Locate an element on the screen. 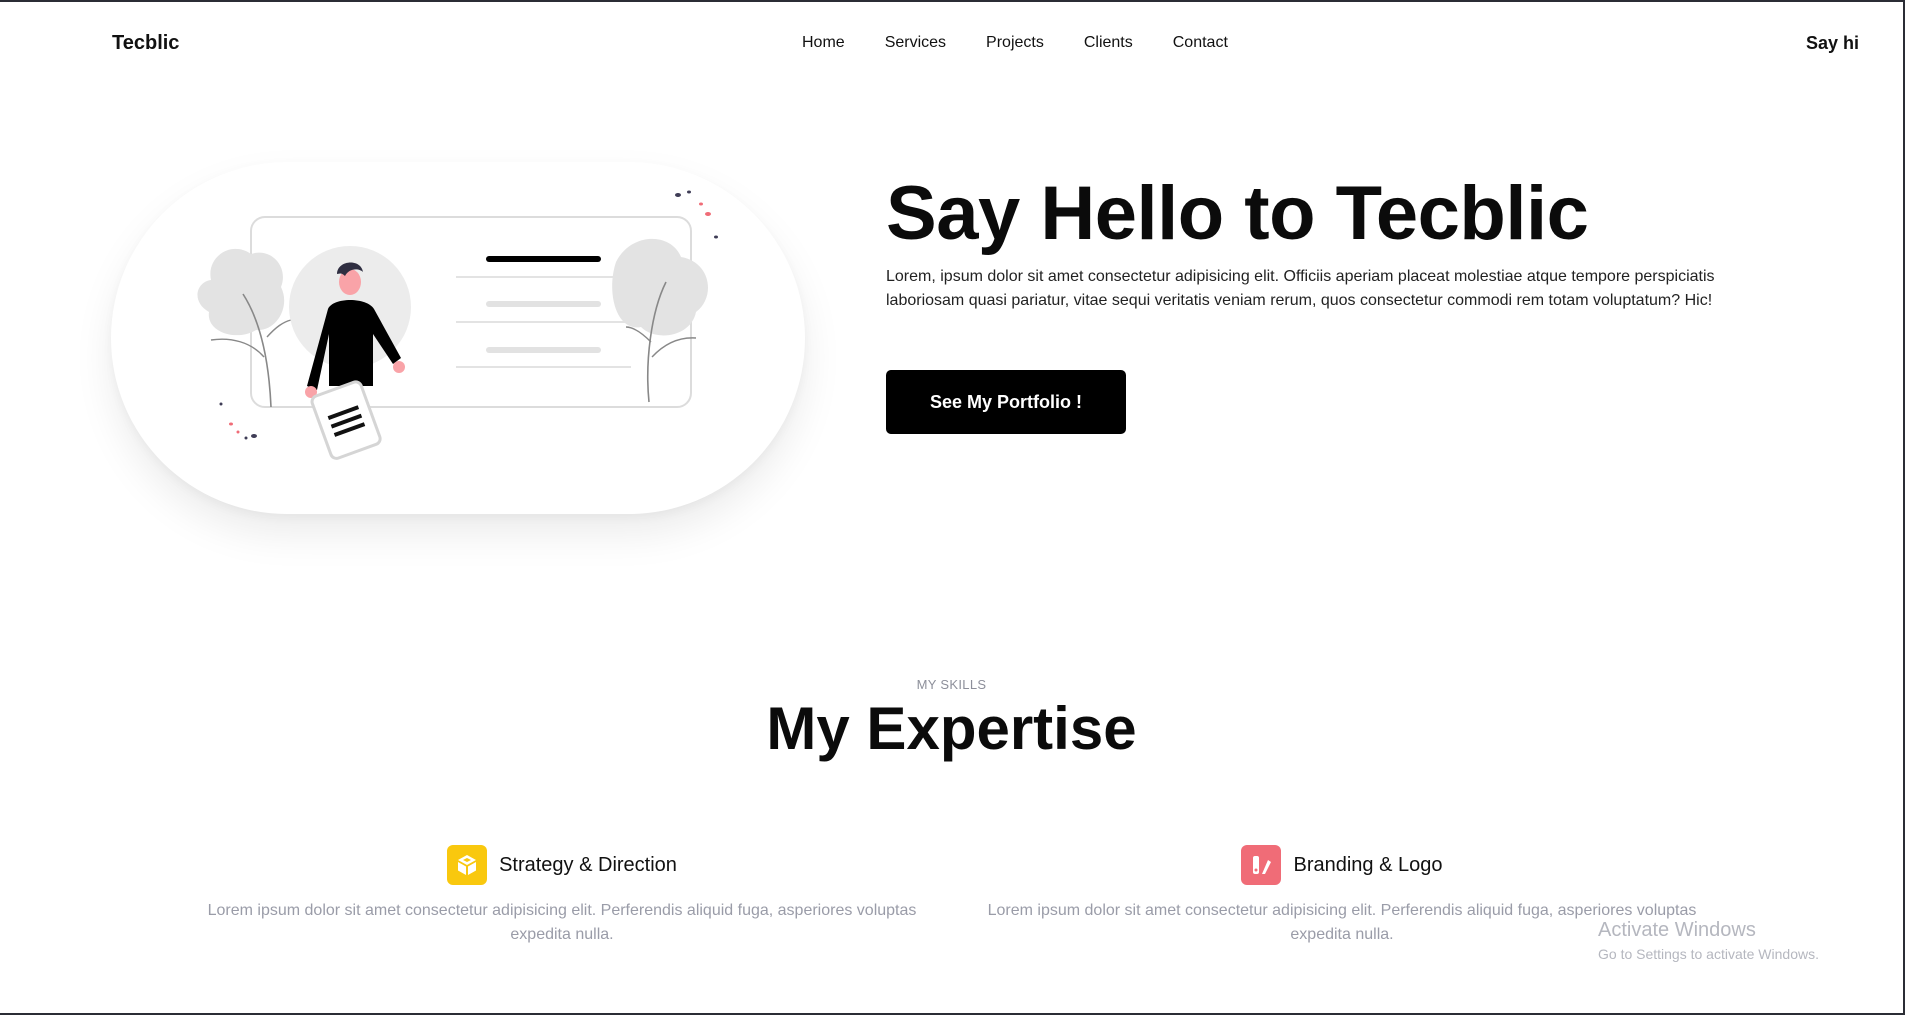  nav-link-home: Home is located at coordinates (823, 43).